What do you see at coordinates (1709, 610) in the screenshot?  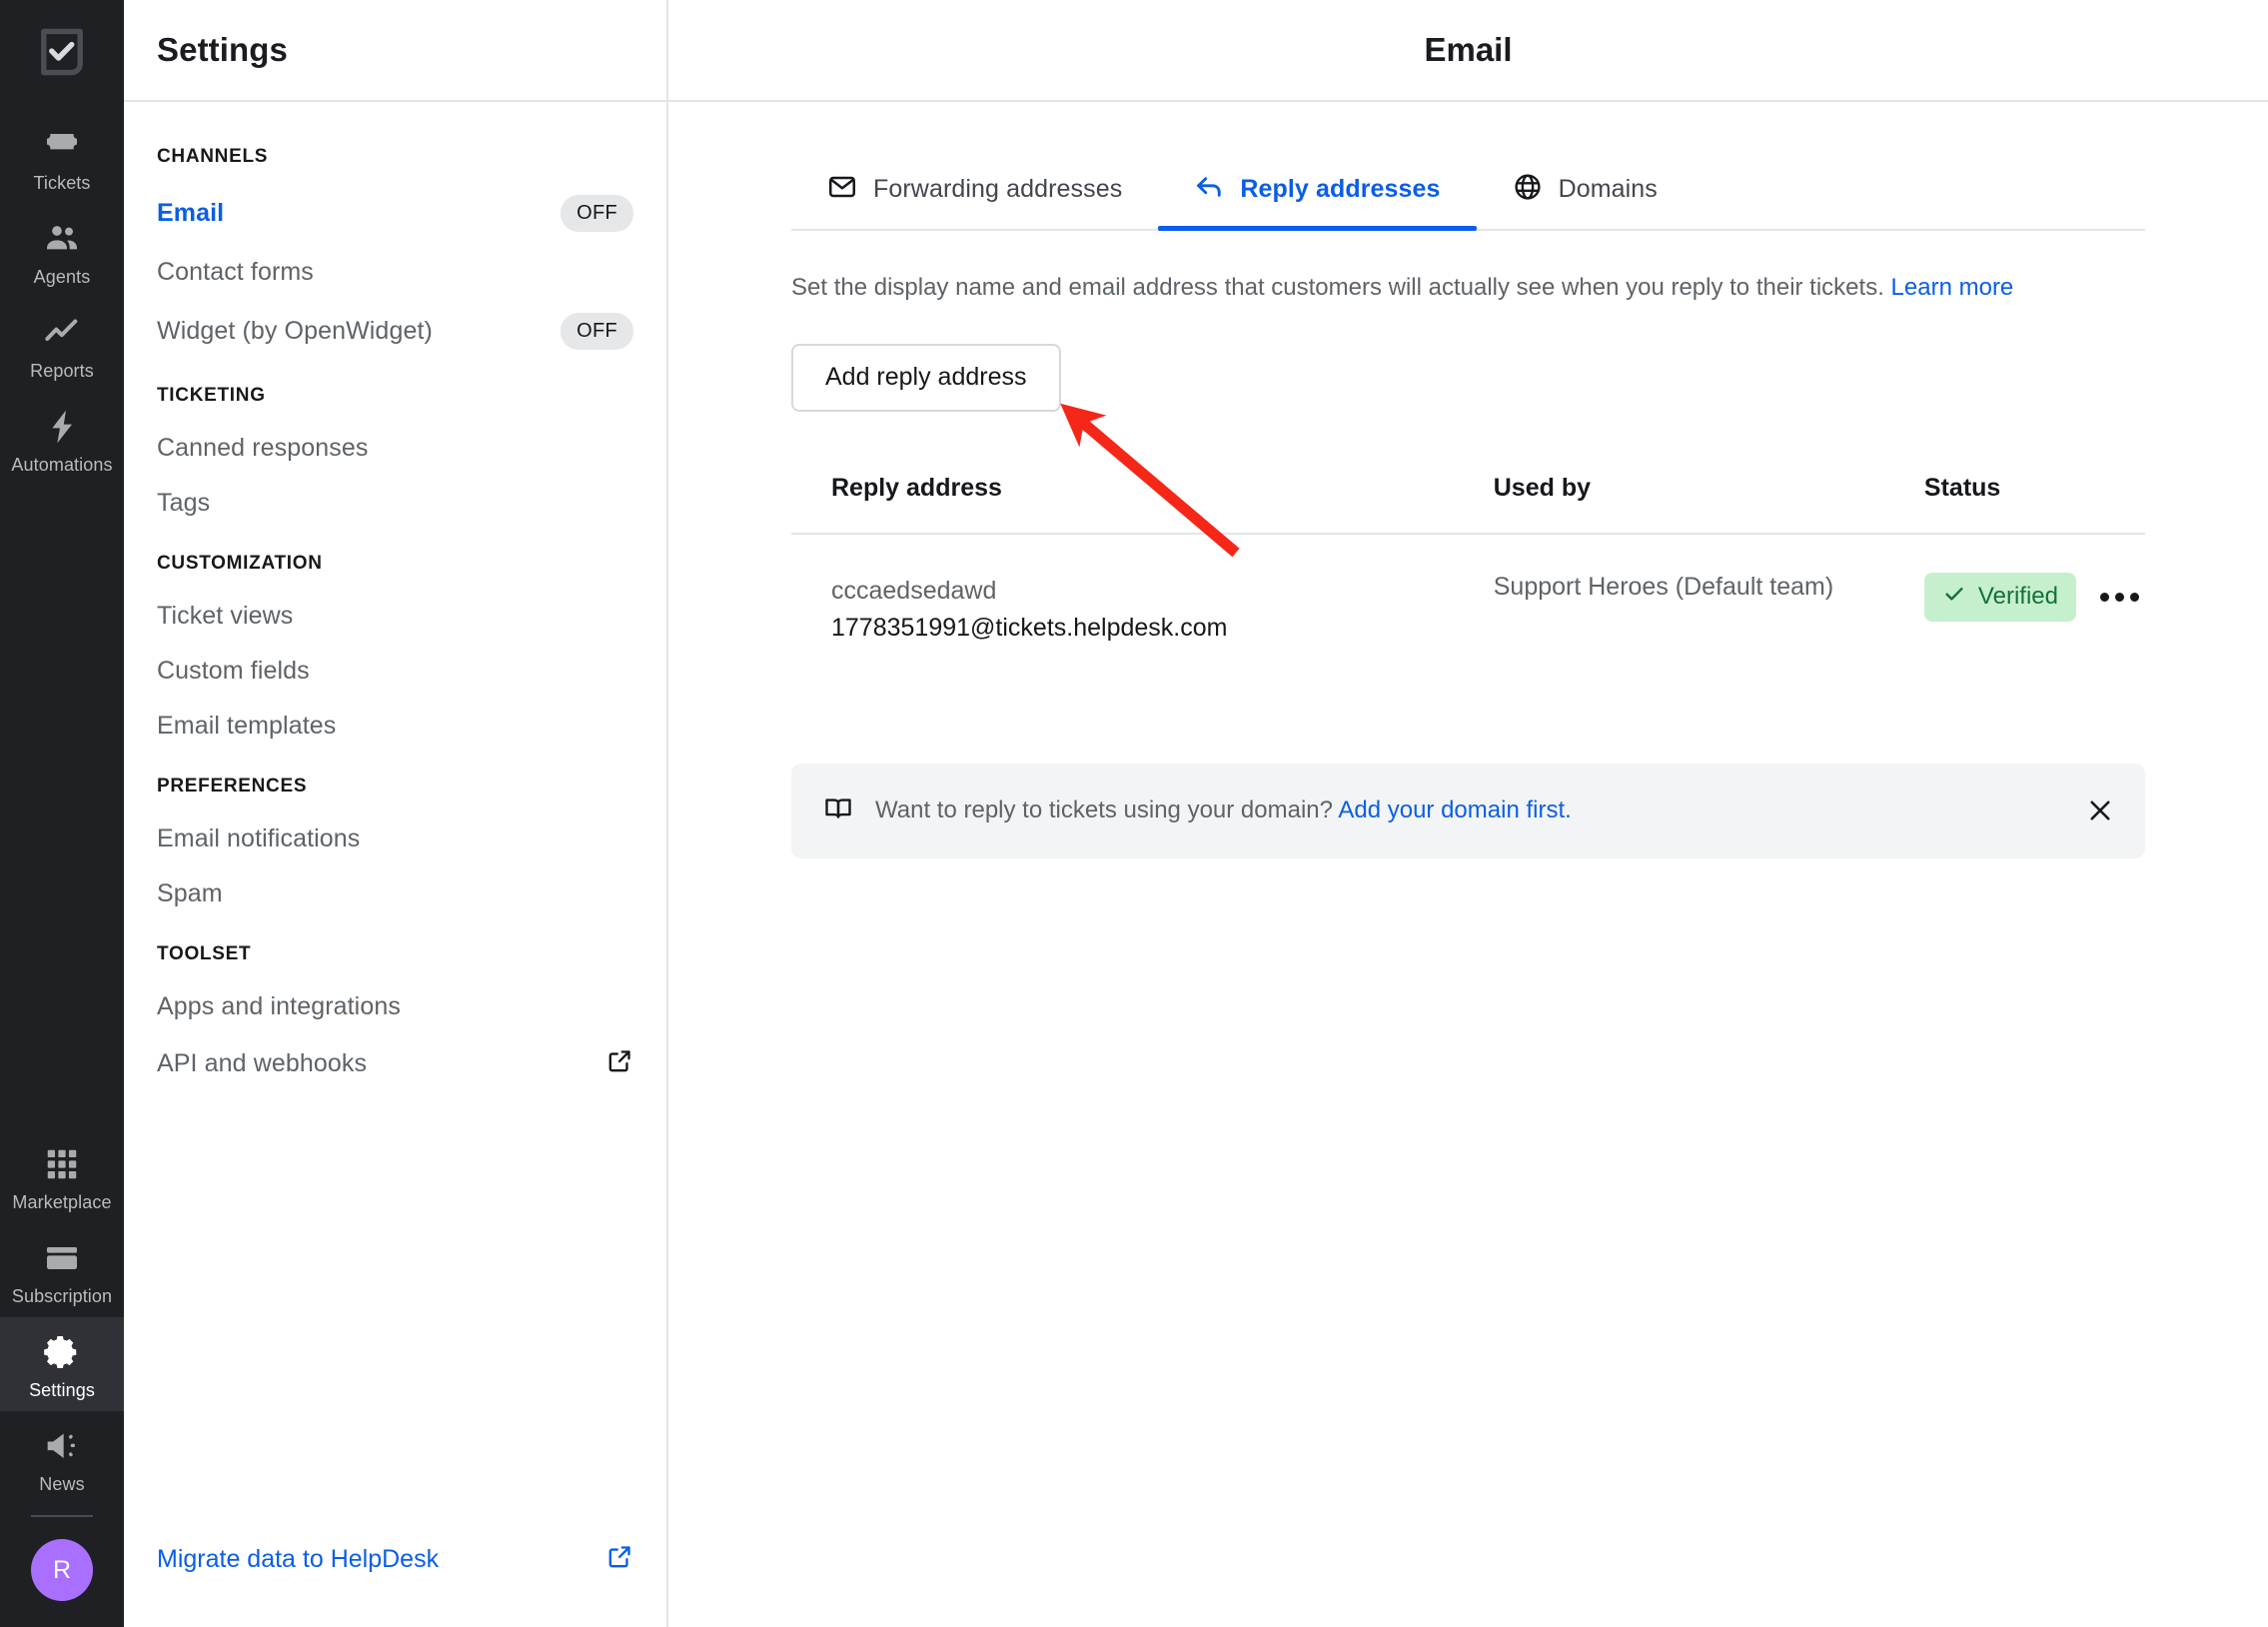 I see `cell-used-by: Support Heroes (Default team)` at bounding box center [1709, 610].